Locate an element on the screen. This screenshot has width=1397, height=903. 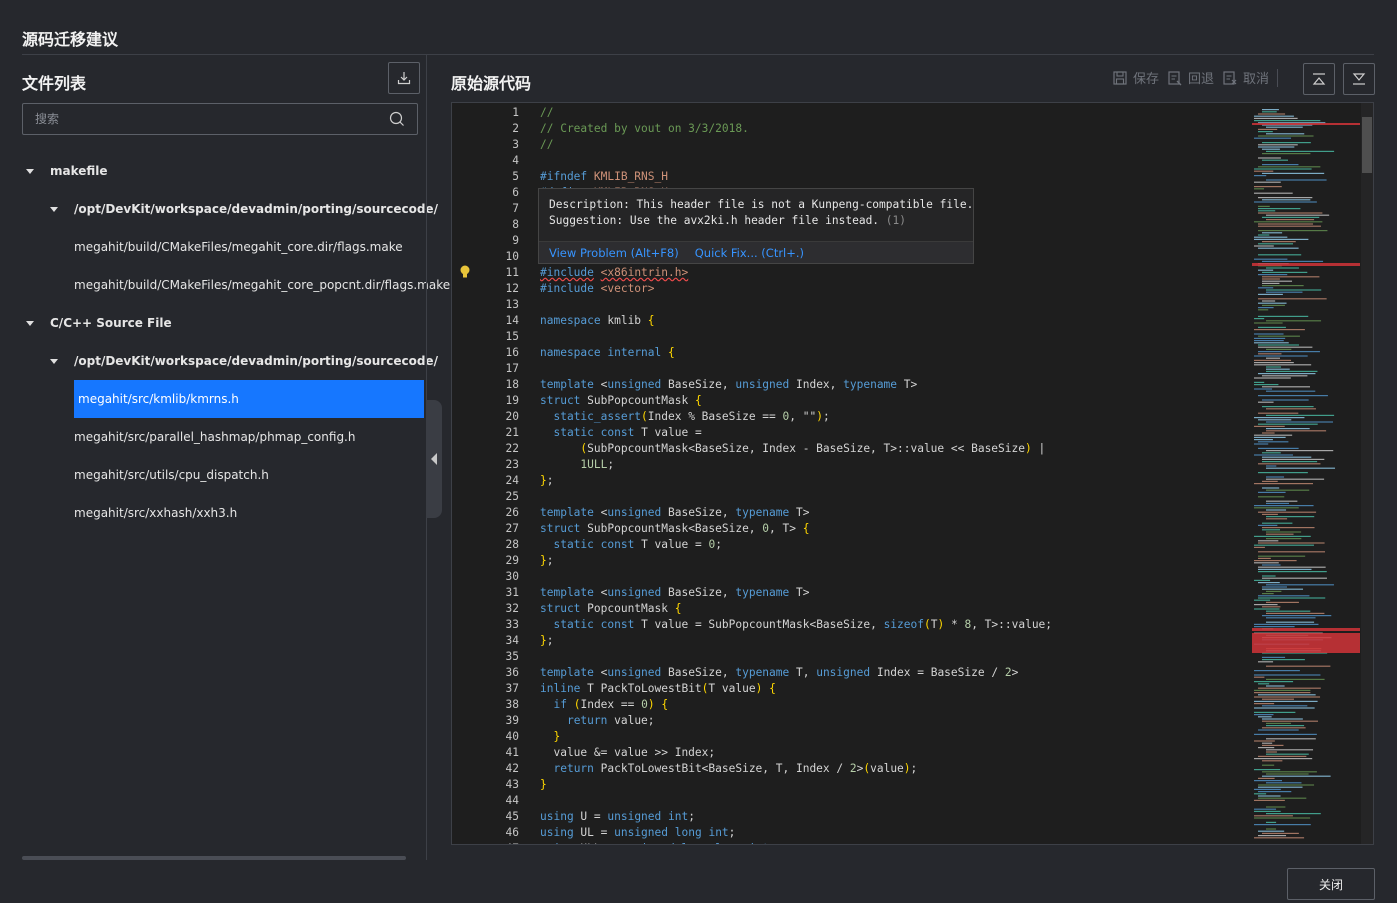
scroll-to-bottom-button is located at coordinates (1359, 79).